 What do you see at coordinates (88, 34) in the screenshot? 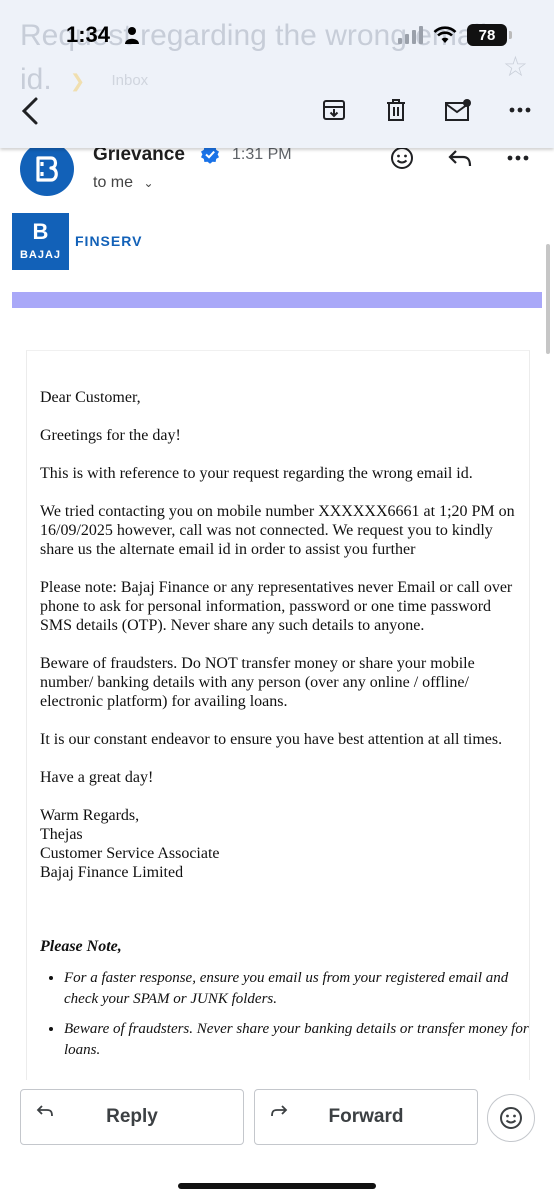
I see `status-time: 1:34` at bounding box center [88, 34].